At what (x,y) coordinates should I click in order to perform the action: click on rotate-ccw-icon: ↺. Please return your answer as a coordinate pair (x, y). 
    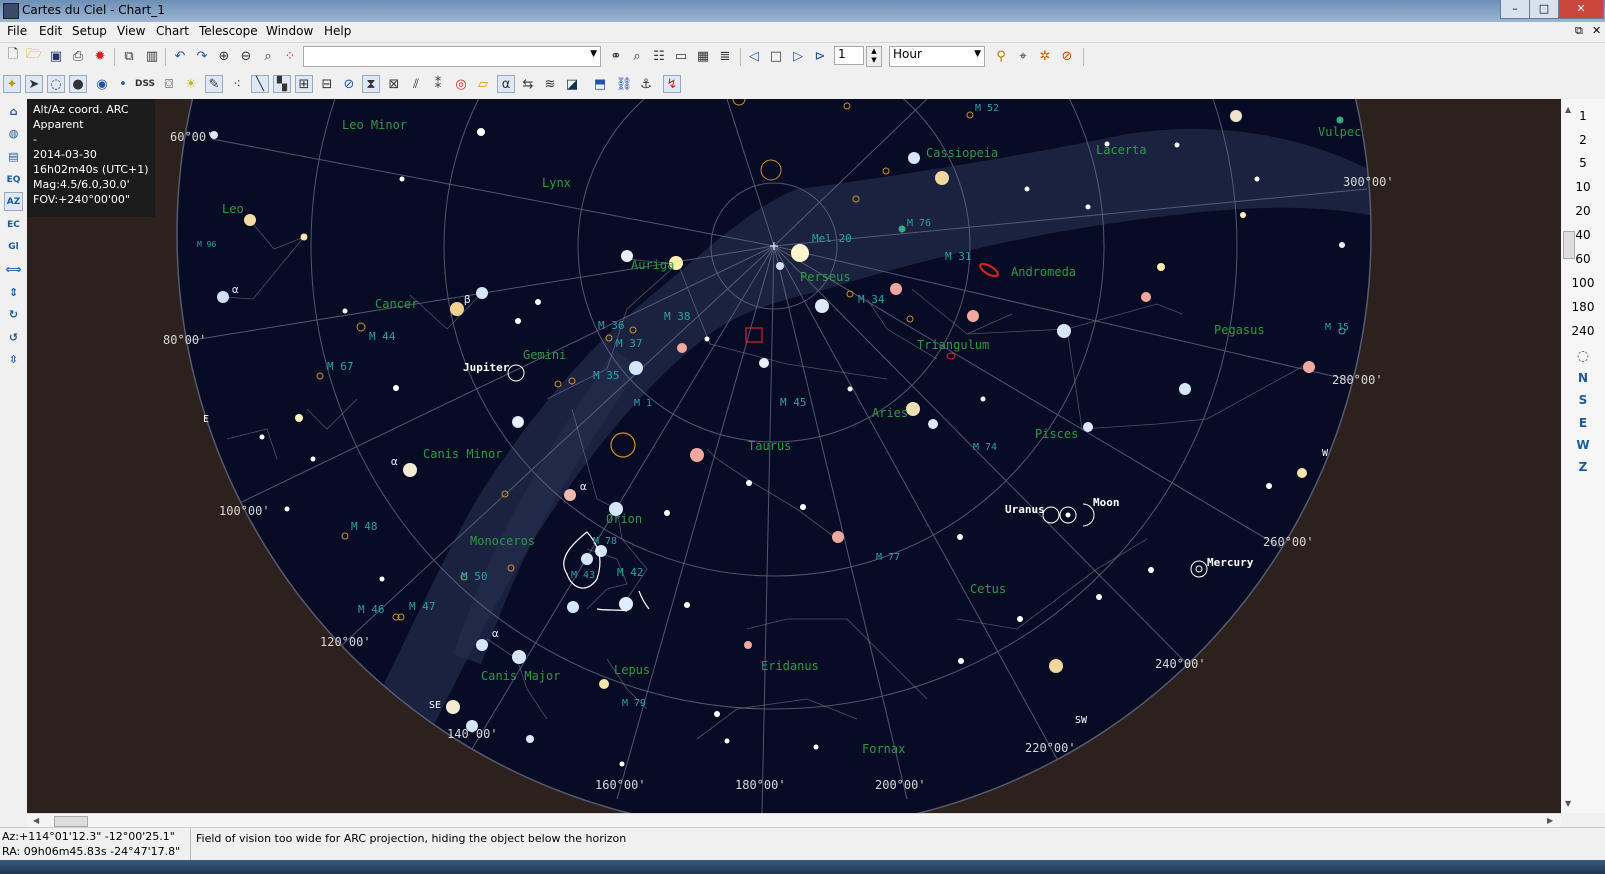
    Looking at the image, I should click on (13, 337).